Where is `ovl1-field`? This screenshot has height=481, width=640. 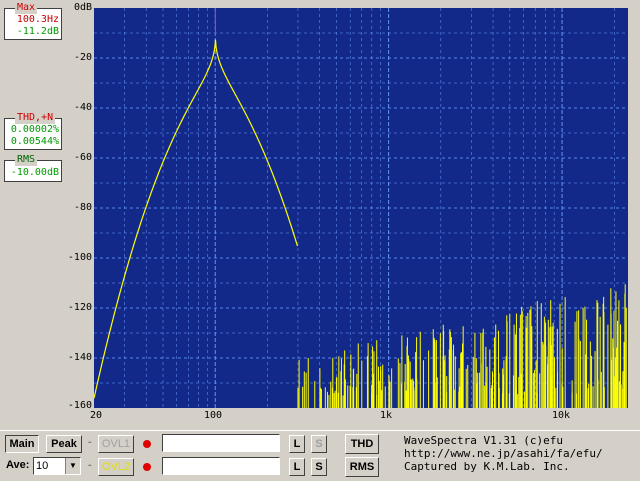 ovl1-field is located at coordinates (221, 443).